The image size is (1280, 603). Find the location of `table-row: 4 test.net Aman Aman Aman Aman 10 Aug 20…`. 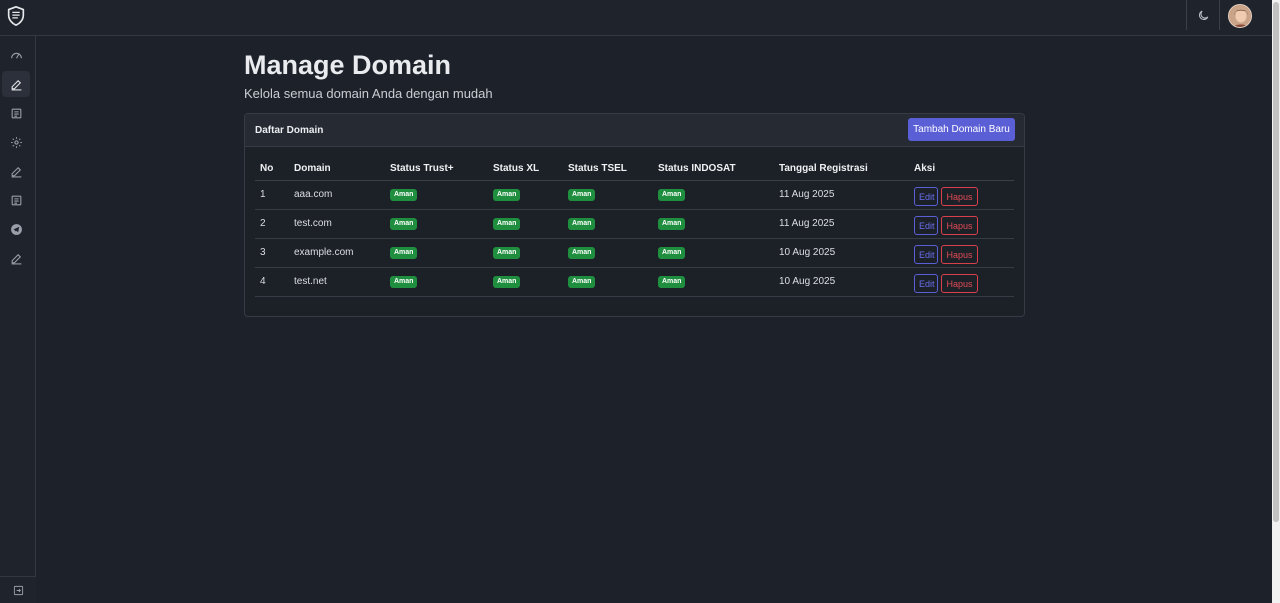

table-row: 4 test.net Aman Aman Aman Aman 10 Aug 20… is located at coordinates (634, 282).